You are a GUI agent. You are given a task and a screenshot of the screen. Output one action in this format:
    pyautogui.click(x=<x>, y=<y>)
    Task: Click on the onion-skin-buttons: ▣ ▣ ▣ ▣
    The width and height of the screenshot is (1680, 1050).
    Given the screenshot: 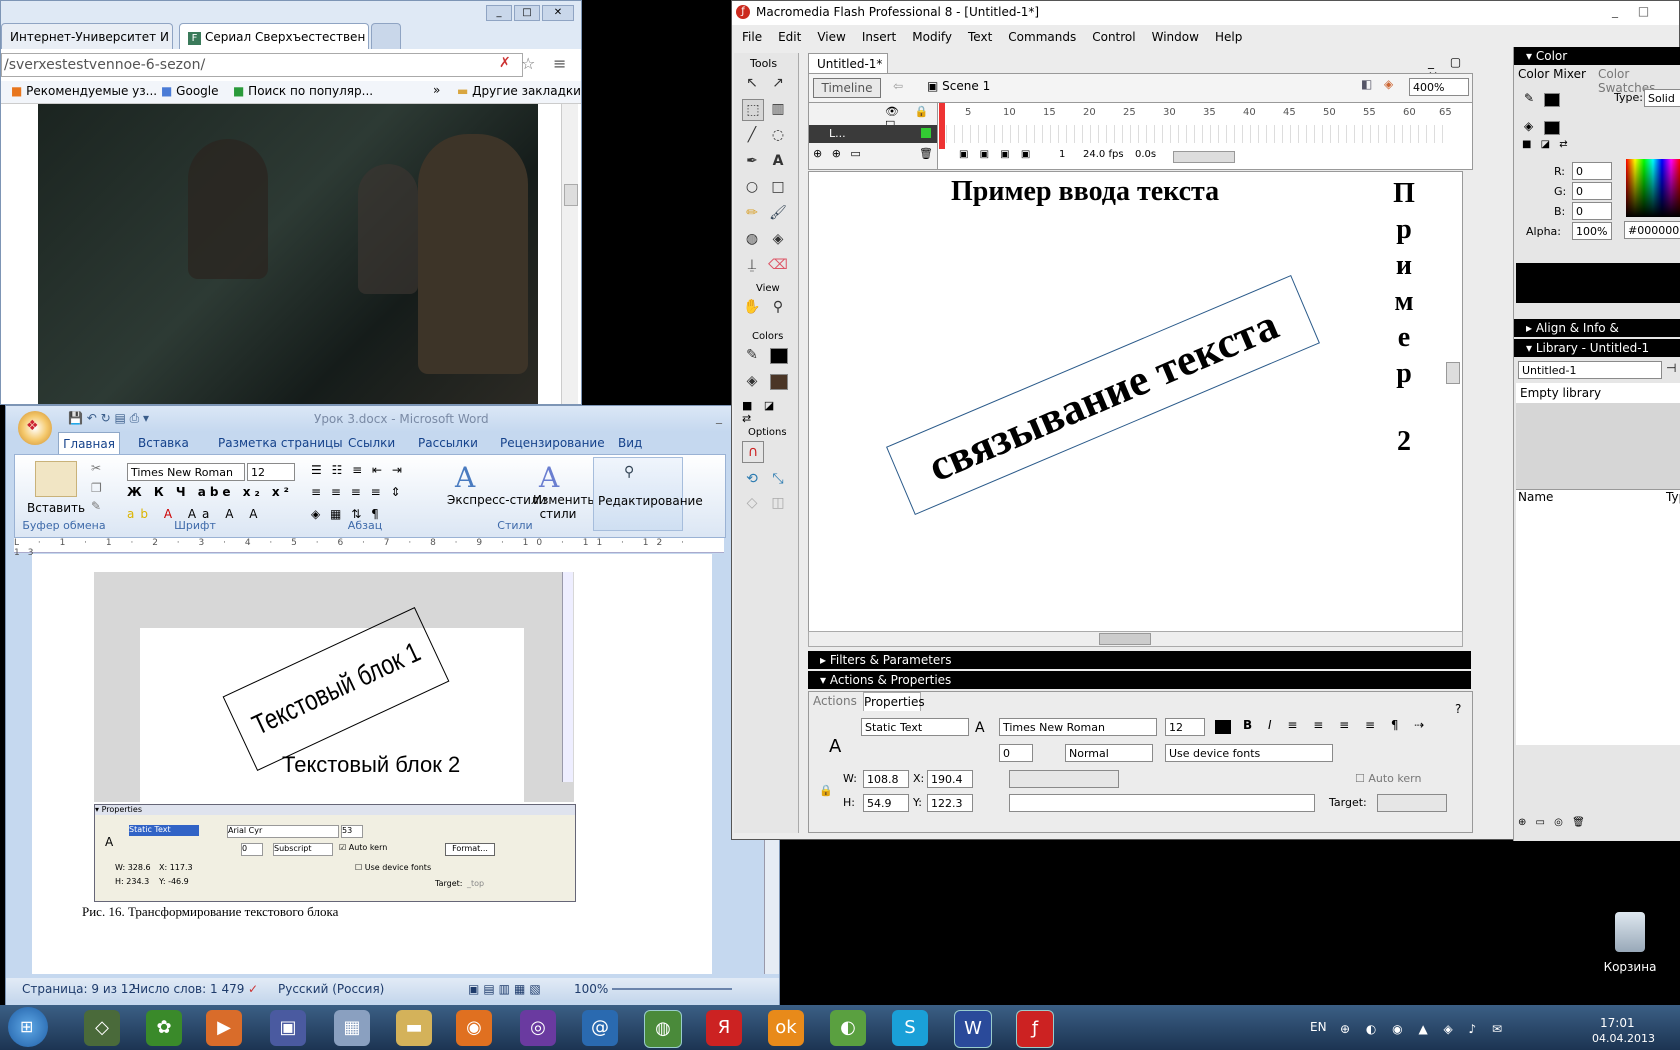 What is the action you would take?
    pyautogui.click(x=996, y=154)
    